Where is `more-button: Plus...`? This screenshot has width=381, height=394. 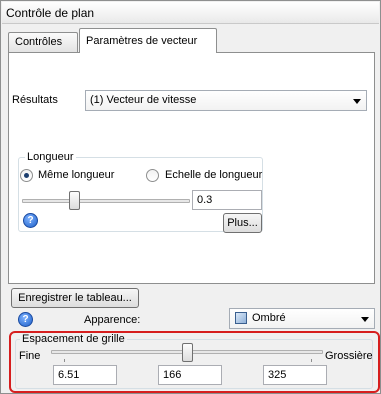
more-button: Plus... is located at coordinates (242, 223).